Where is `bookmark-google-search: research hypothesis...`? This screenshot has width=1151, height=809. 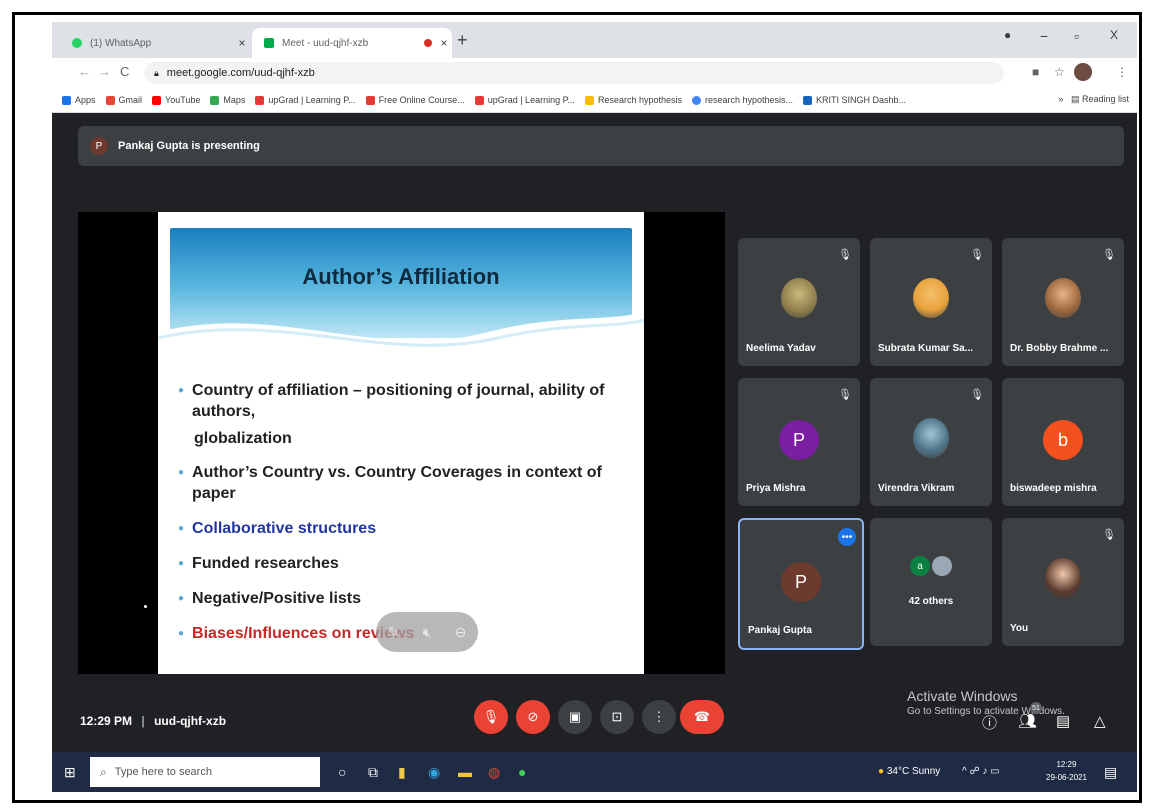 bookmark-google-search: research hypothesis... is located at coordinates (742, 100).